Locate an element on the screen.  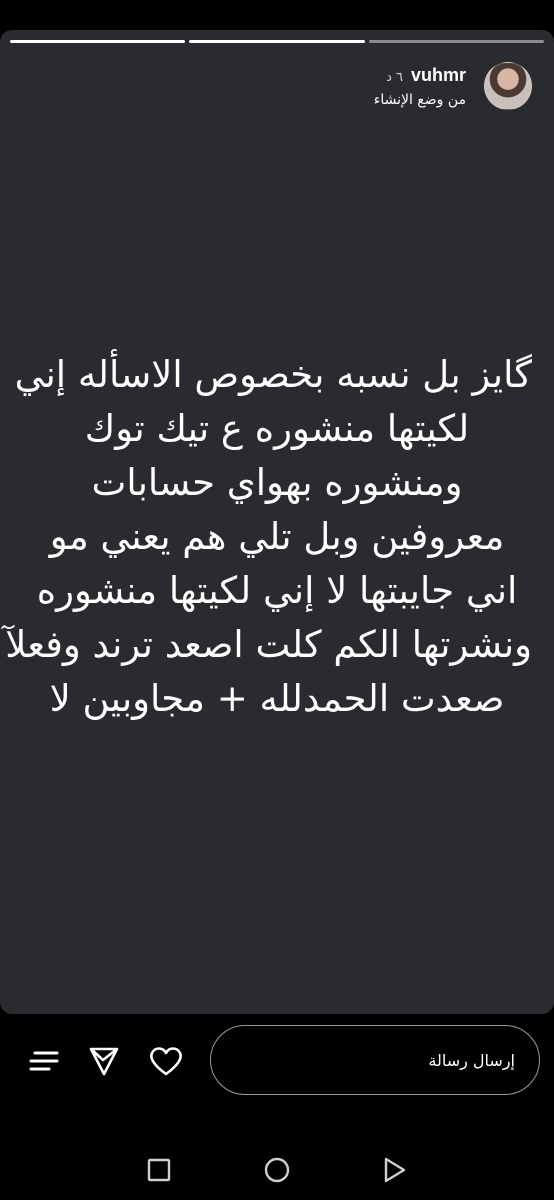
user-line: vuhmr ٦ د is located at coordinates (420, 75).